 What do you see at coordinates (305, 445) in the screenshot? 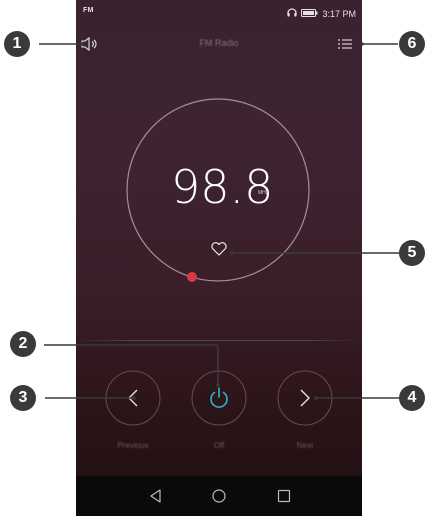
I see `next-label: Next` at bounding box center [305, 445].